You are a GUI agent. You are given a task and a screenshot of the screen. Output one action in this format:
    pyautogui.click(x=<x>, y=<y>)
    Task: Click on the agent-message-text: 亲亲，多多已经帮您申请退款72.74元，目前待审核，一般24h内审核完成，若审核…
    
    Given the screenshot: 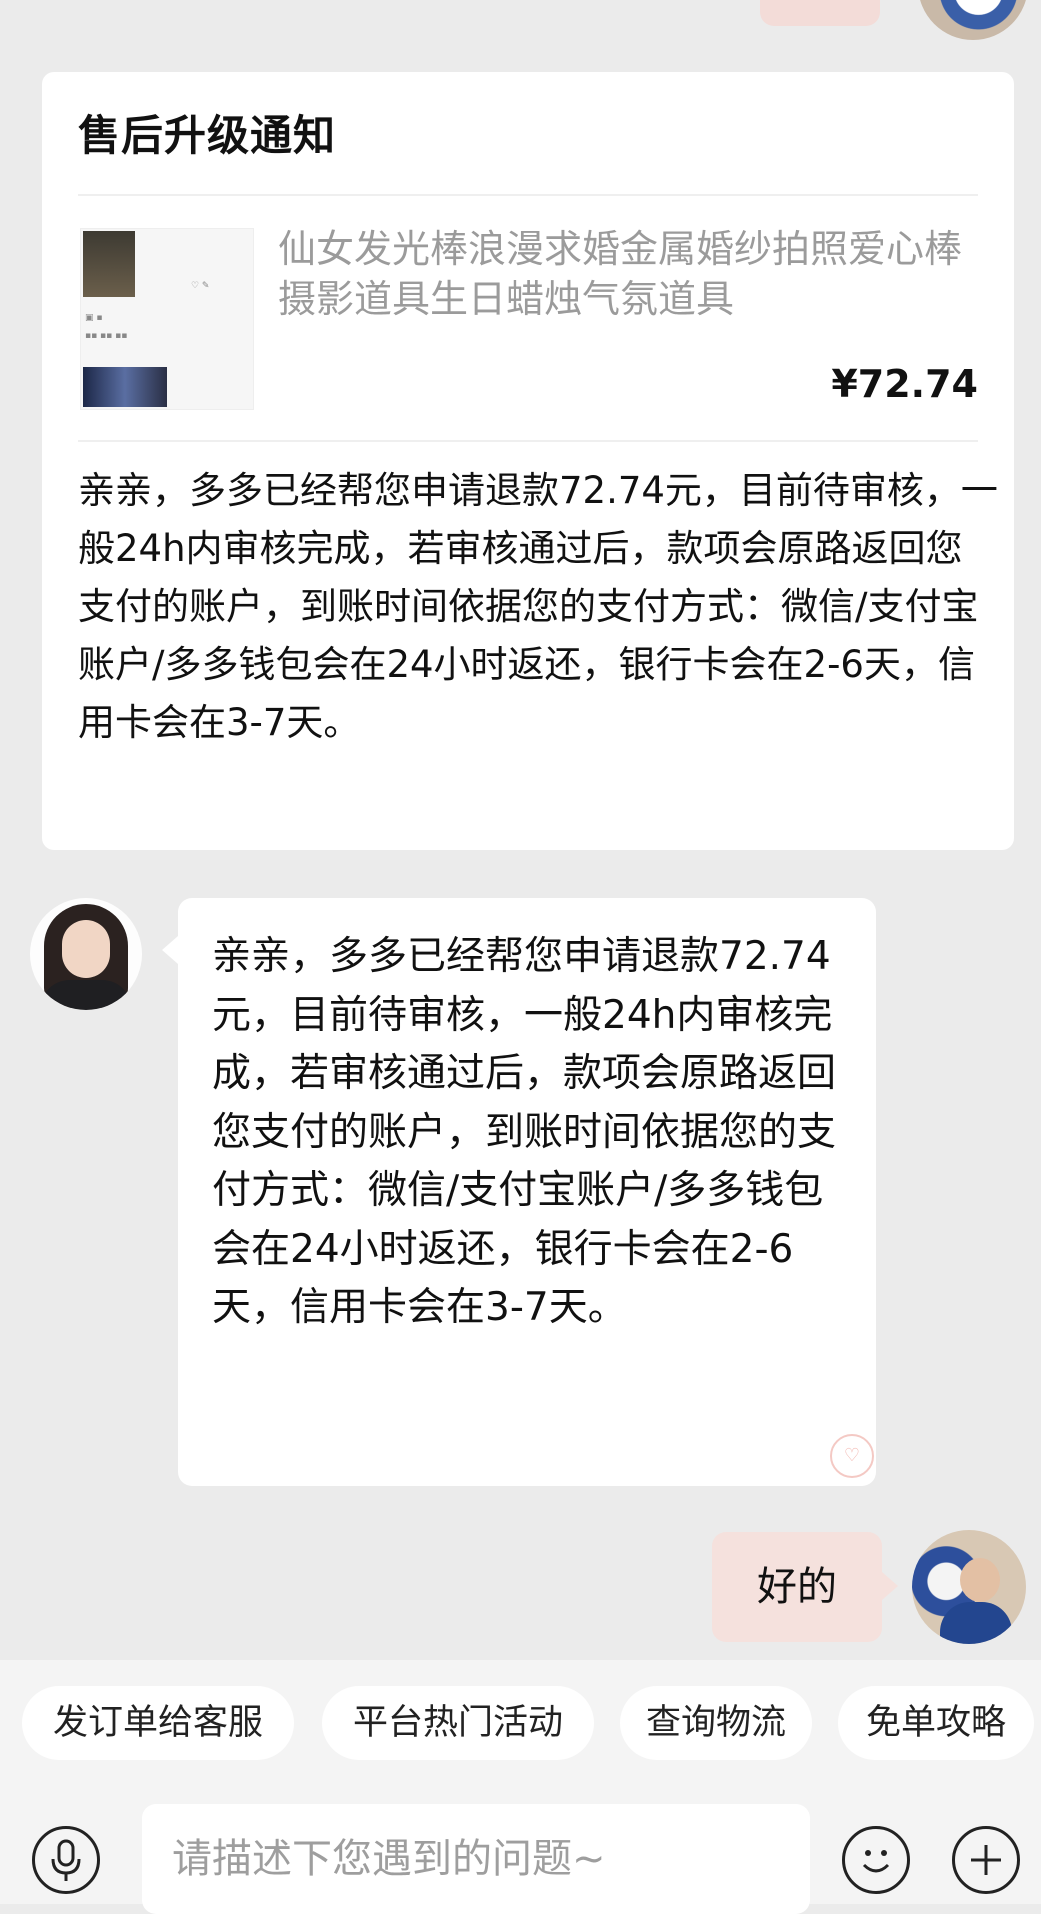 What is the action you would take?
    pyautogui.click(x=524, y=1132)
    